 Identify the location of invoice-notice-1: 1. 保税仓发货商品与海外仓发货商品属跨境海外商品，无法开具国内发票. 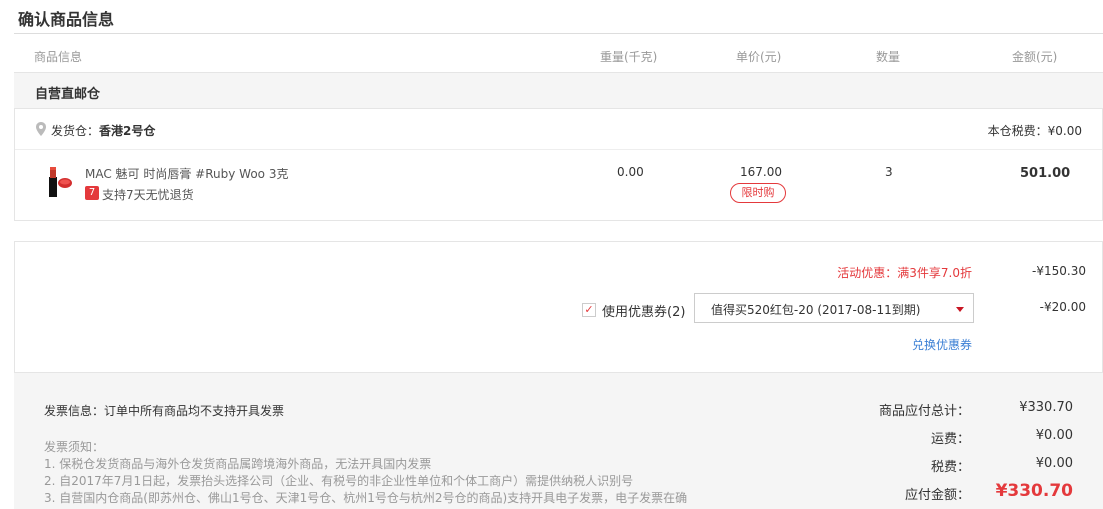
(238, 464).